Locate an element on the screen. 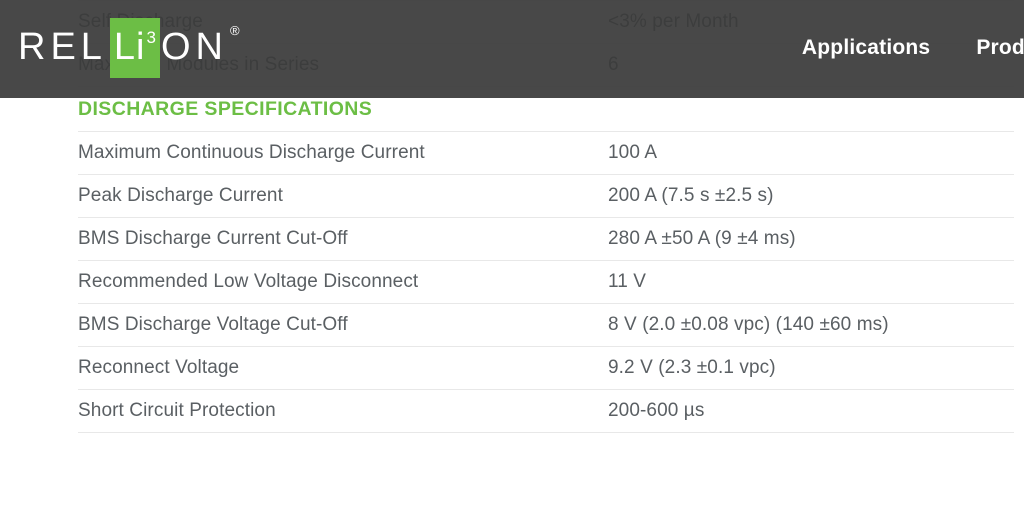  spec-value: 11 V is located at coordinates (627, 281).